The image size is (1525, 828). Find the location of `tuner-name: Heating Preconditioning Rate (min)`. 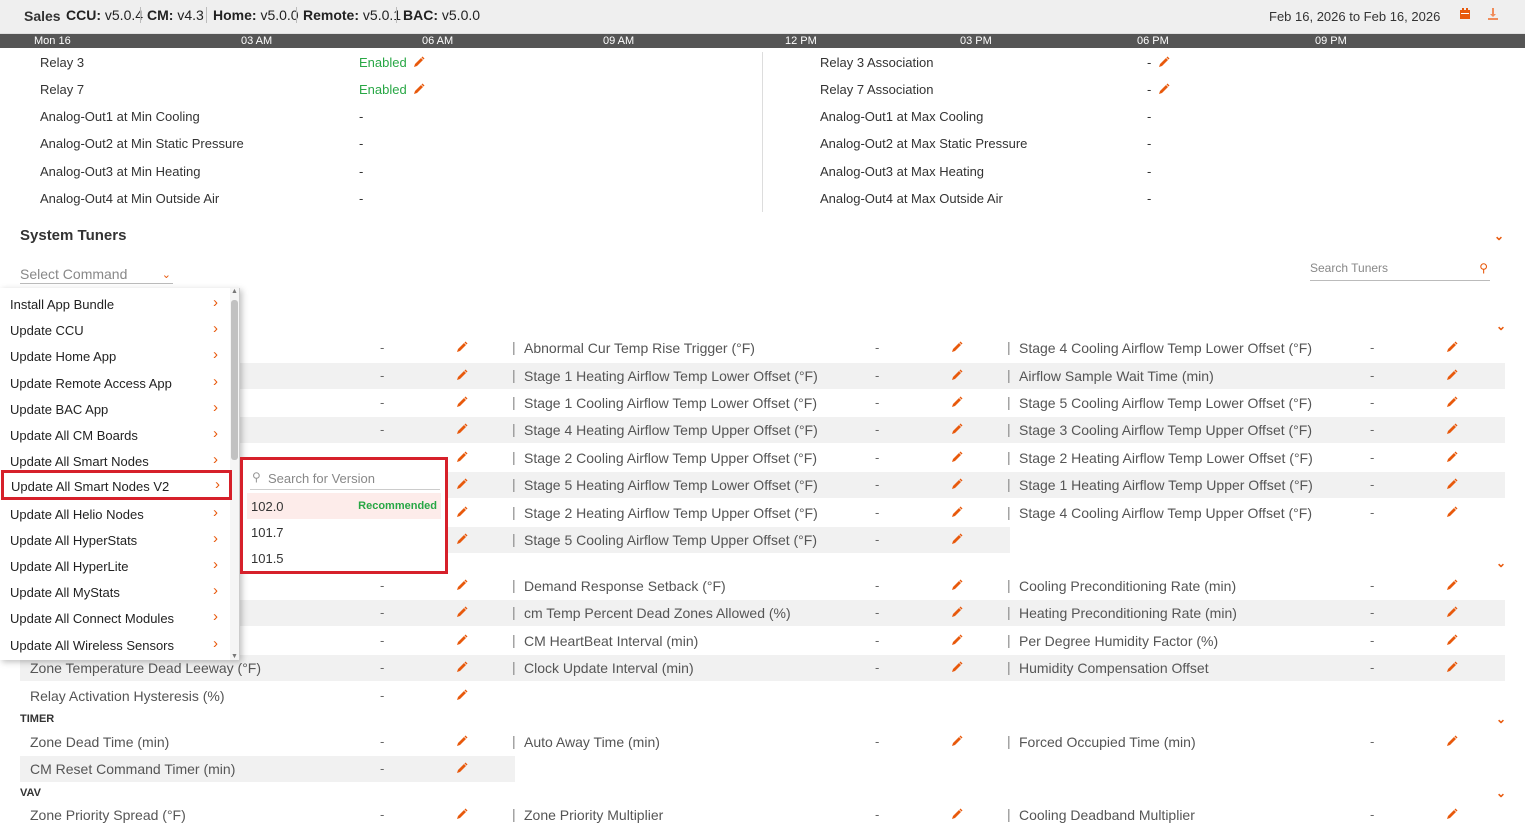

tuner-name: Heating Preconditioning Rate (min) is located at coordinates (1128, 613).